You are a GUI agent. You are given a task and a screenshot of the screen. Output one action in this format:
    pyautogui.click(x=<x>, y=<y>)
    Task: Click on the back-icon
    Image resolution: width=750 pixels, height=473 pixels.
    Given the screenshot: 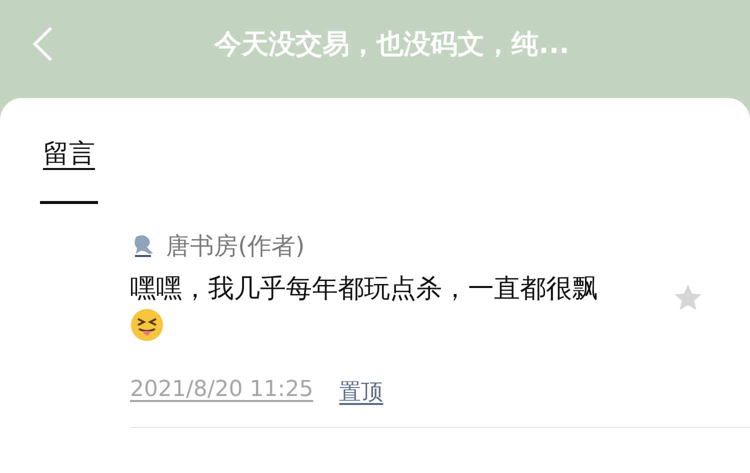 What is the action you would take?
    pyautogui.click(x=43, y=44)
    